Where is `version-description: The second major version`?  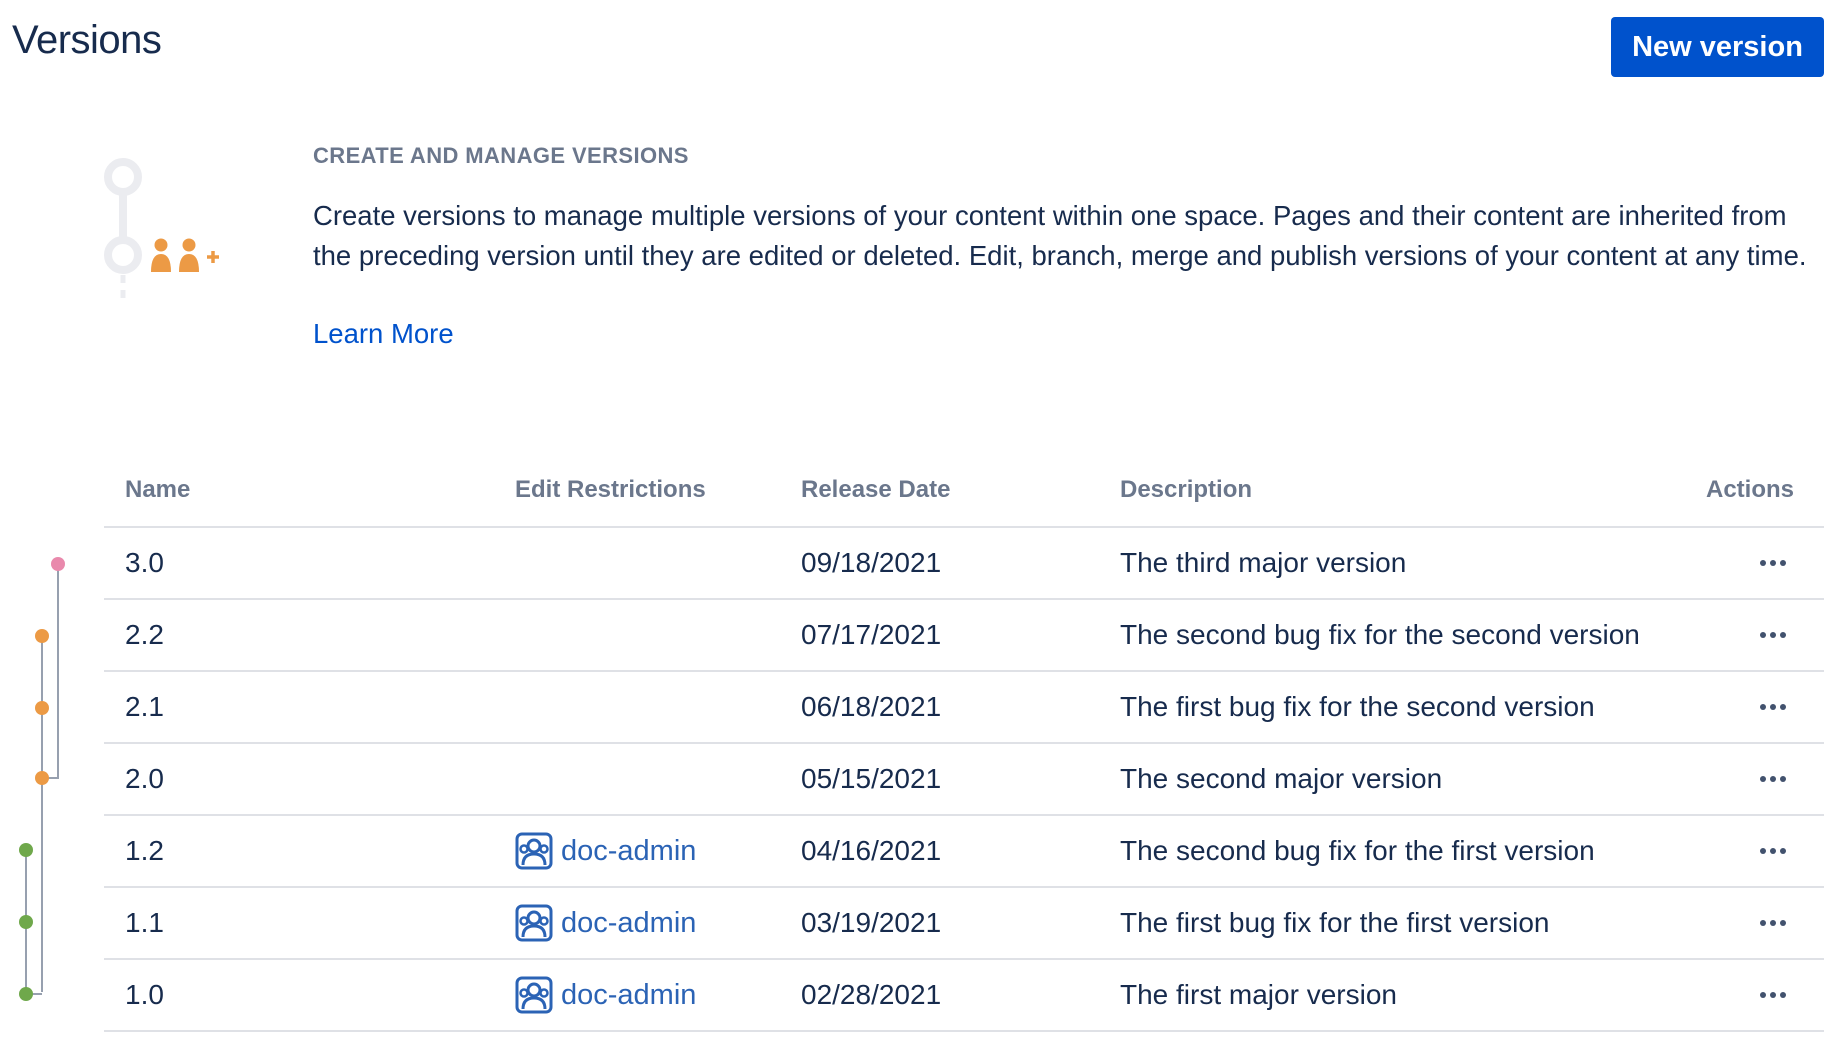
version-description: The second major version is located at coordinates (1281, 778).